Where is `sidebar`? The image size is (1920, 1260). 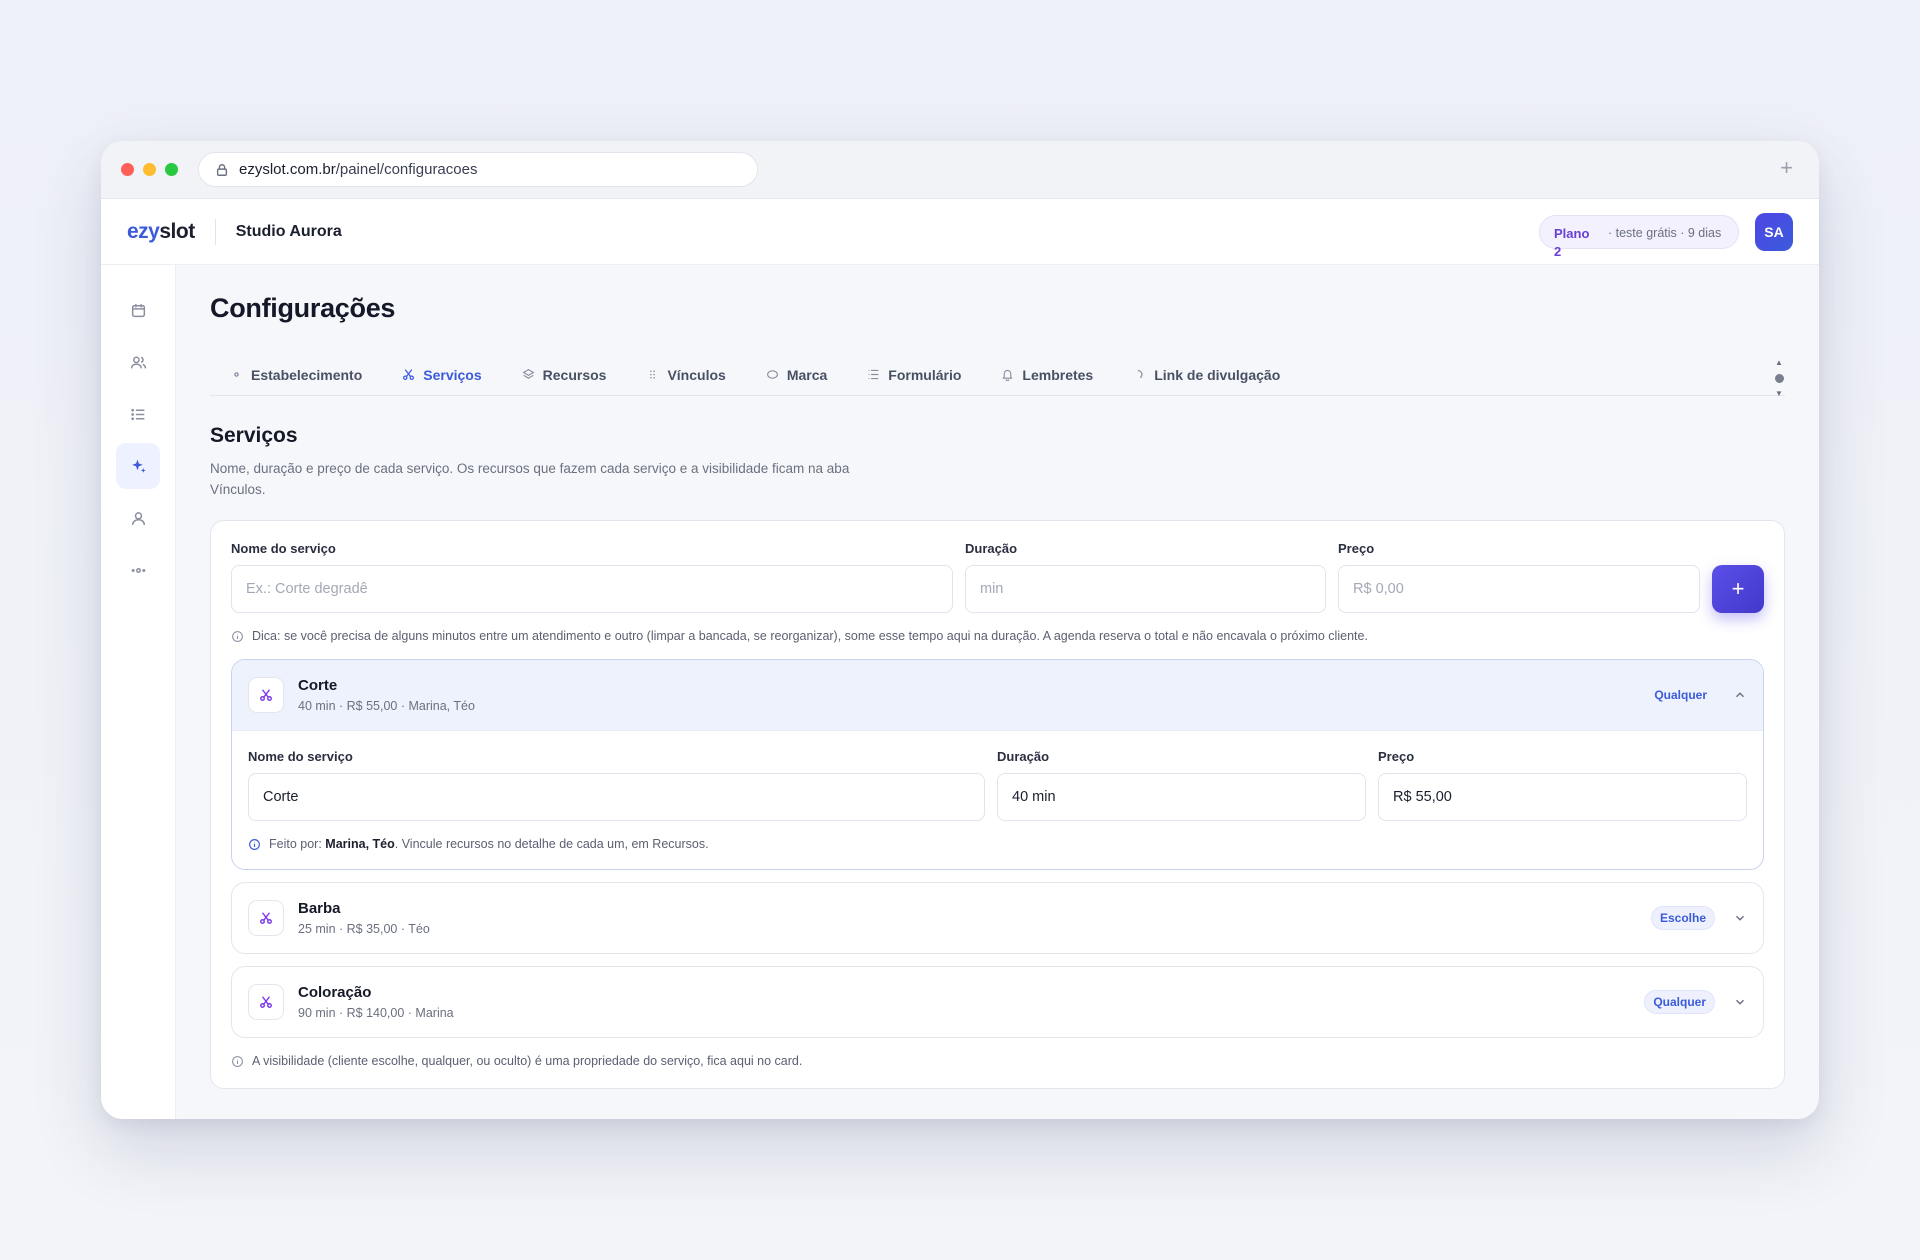 sidebar is located at coordinates (138, 692).